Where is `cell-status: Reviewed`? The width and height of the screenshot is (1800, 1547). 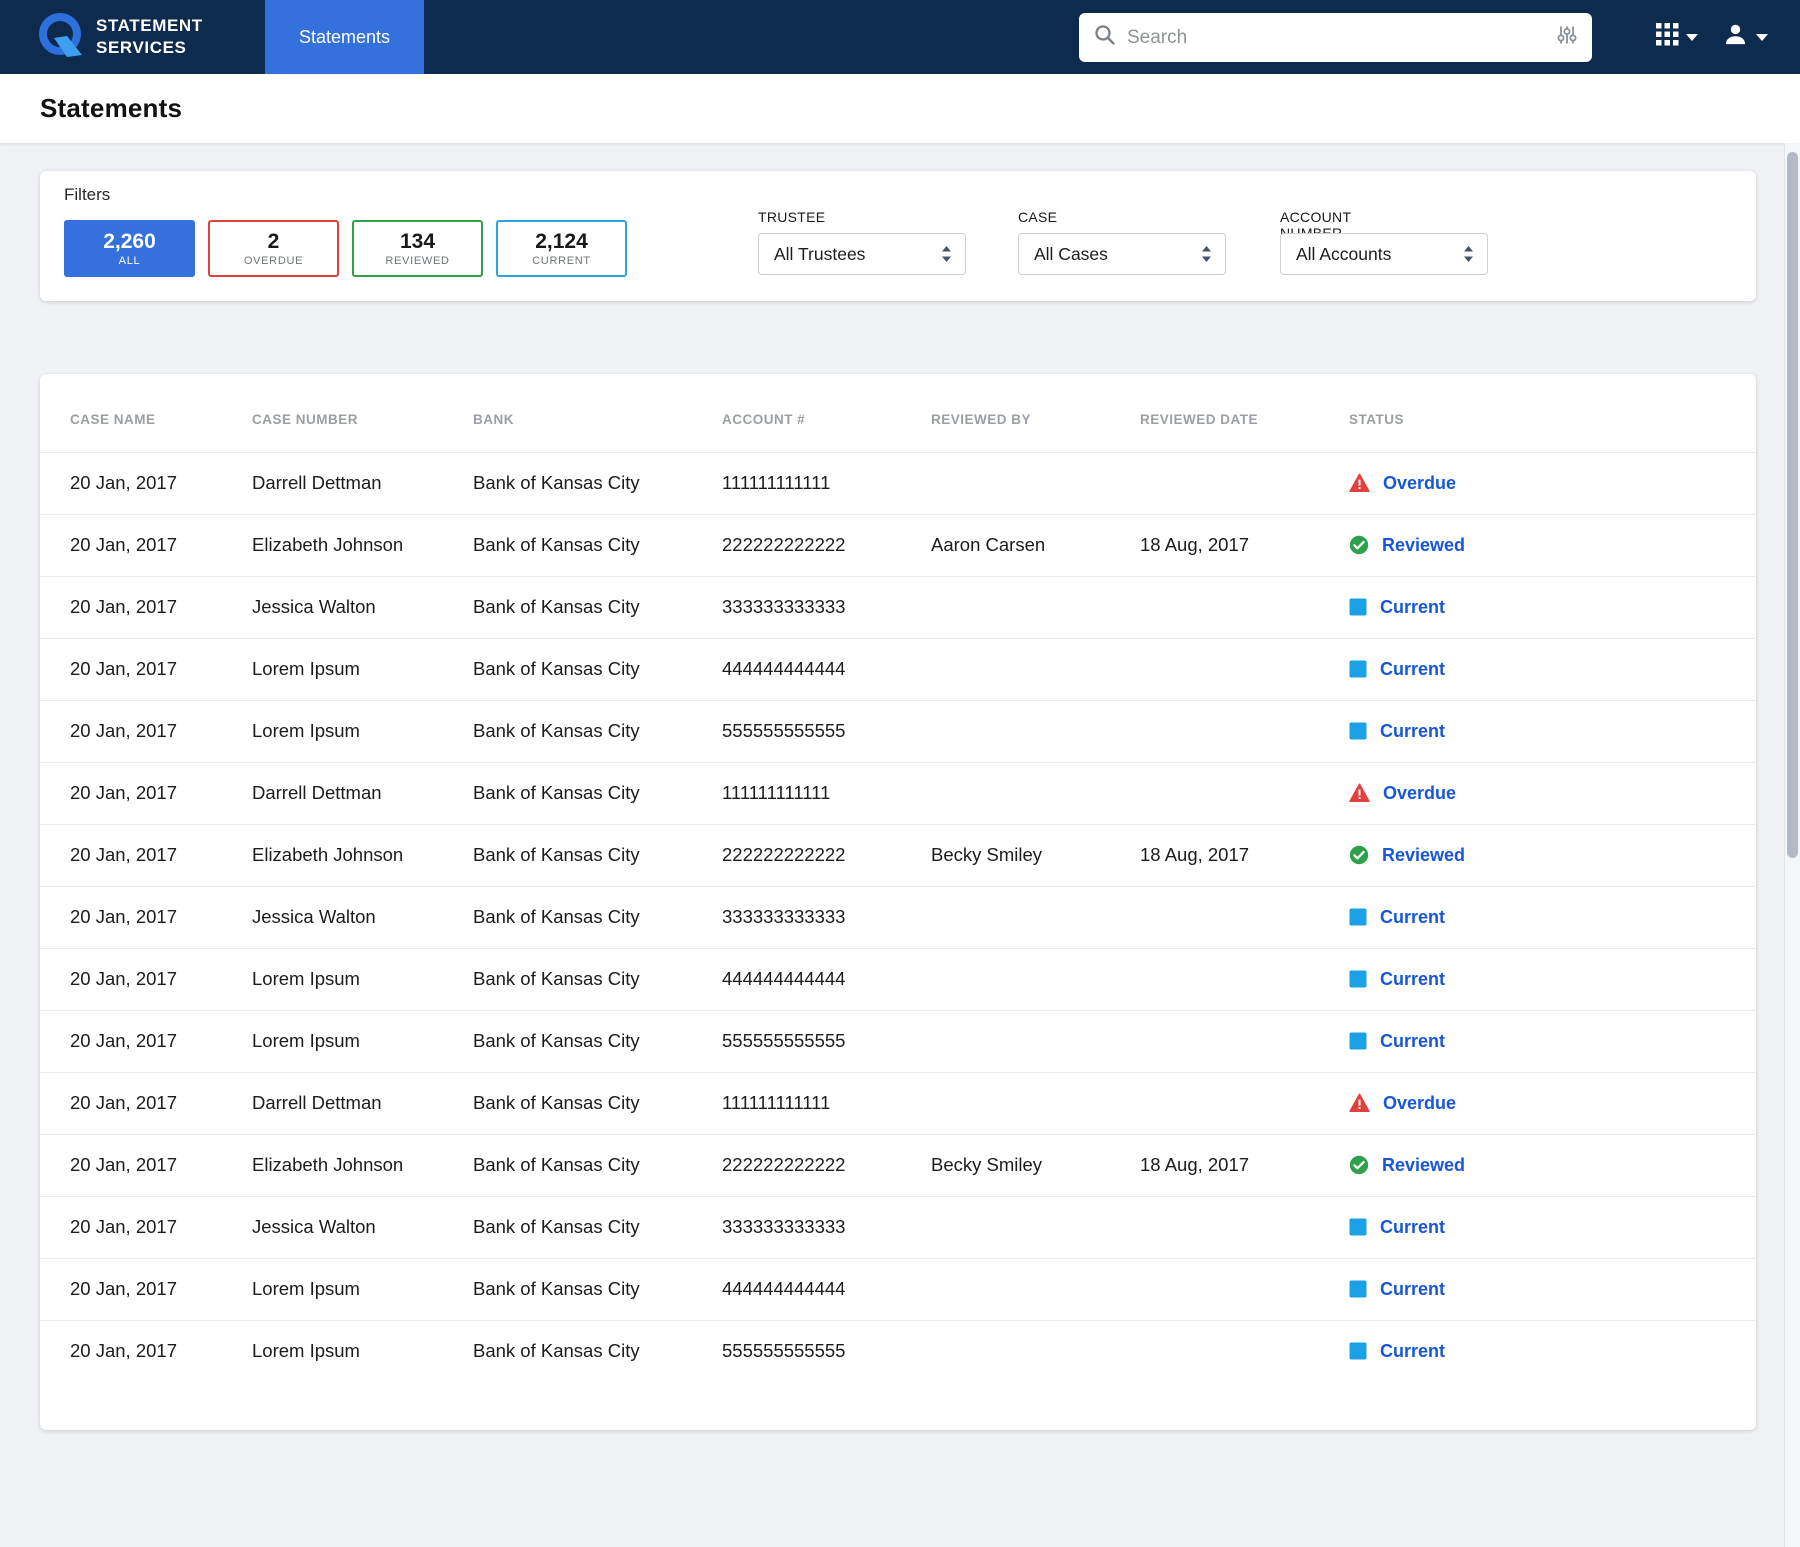
cell-status: Reviewed is located at coordinates (1552, 854).